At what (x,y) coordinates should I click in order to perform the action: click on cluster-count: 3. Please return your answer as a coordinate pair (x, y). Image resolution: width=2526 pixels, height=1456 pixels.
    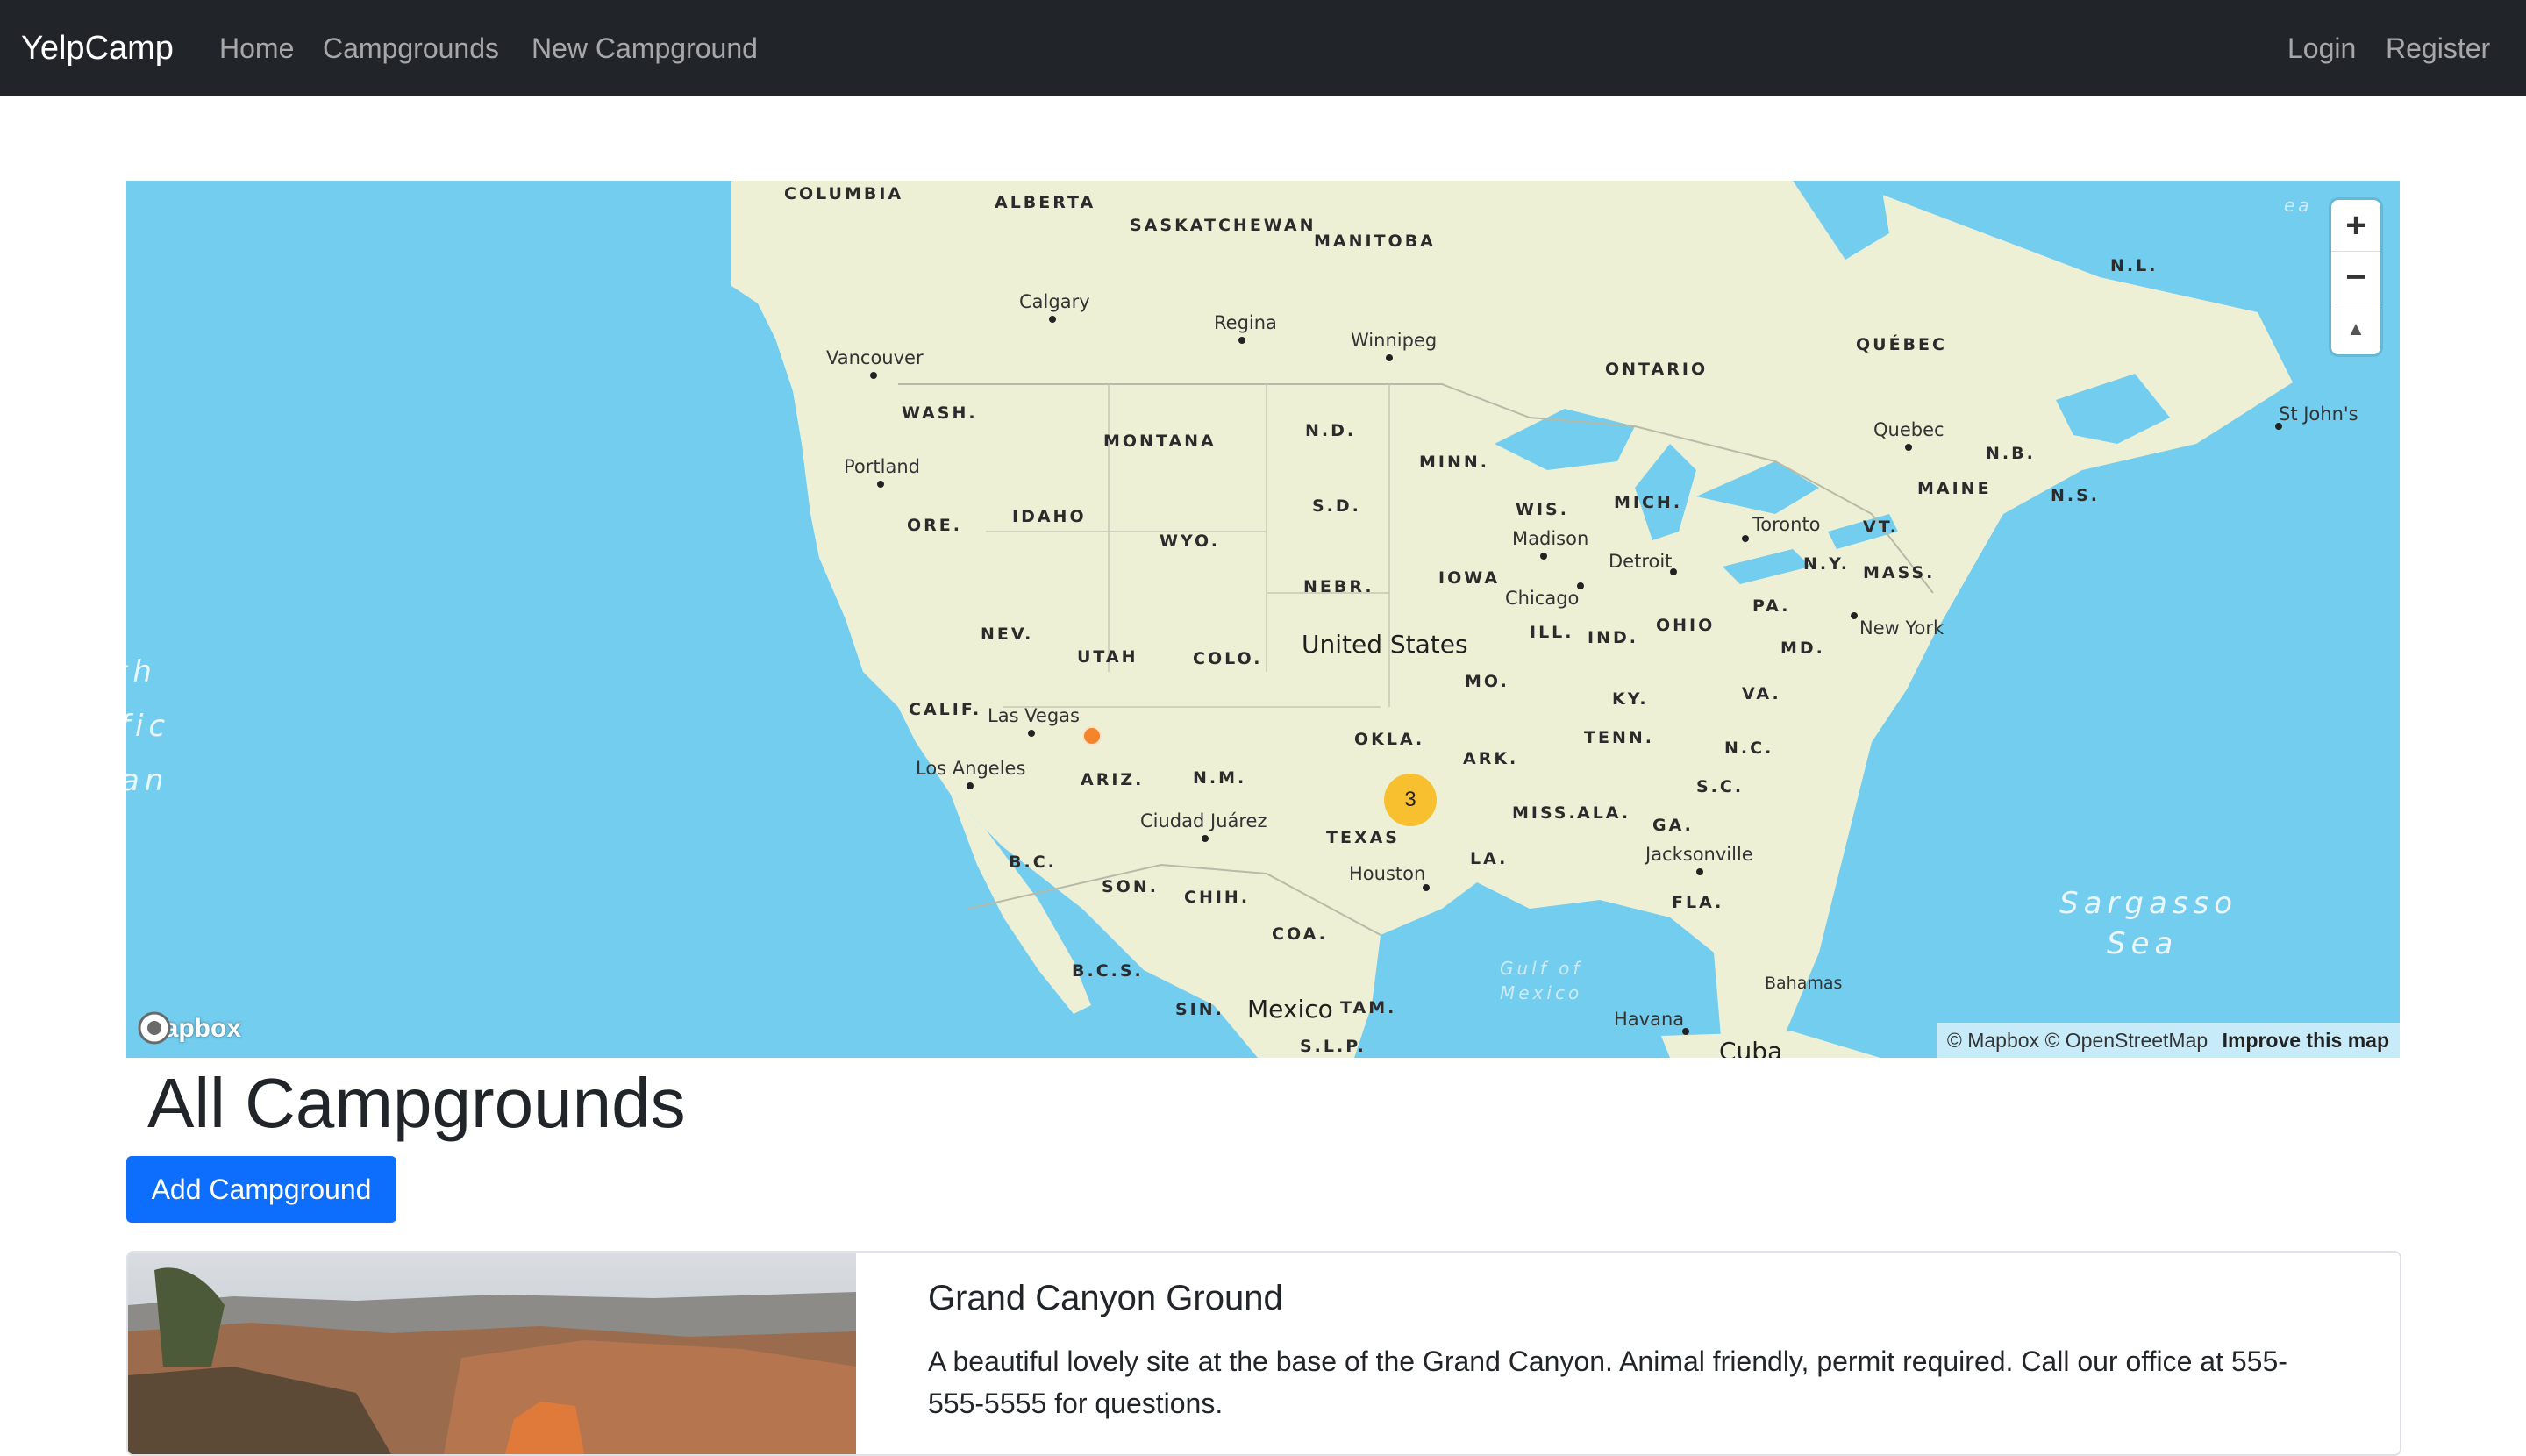
    Looking at the image, I should click on (1410, 799).